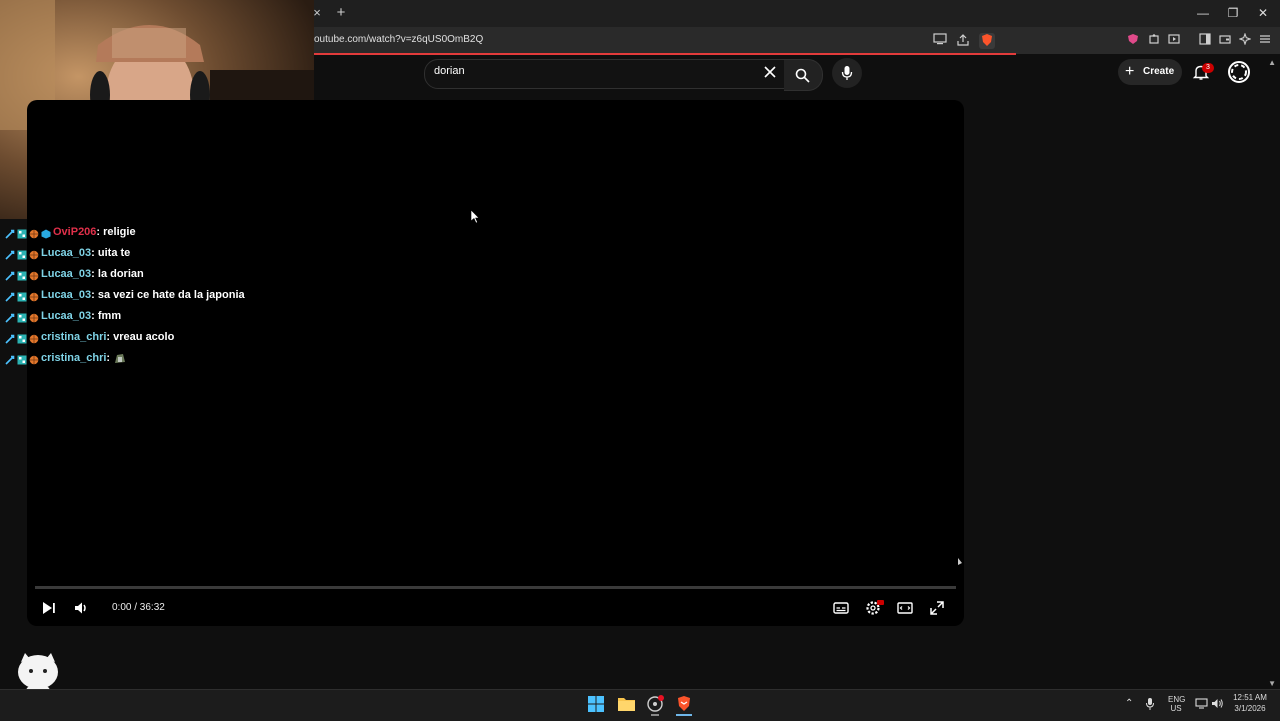 Image resolution: width=1280 pixels, height=721 pixels. Describe the element at coordinates (1208, 68) in the screenshot. I see `notification-count-badge: 3` at that location.